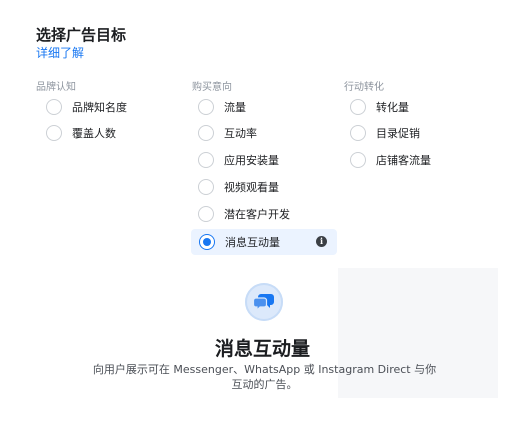 This screenshot has width=525, height=425. I want to click on chat-bubbles-icon-graphic, so click(263, 303).